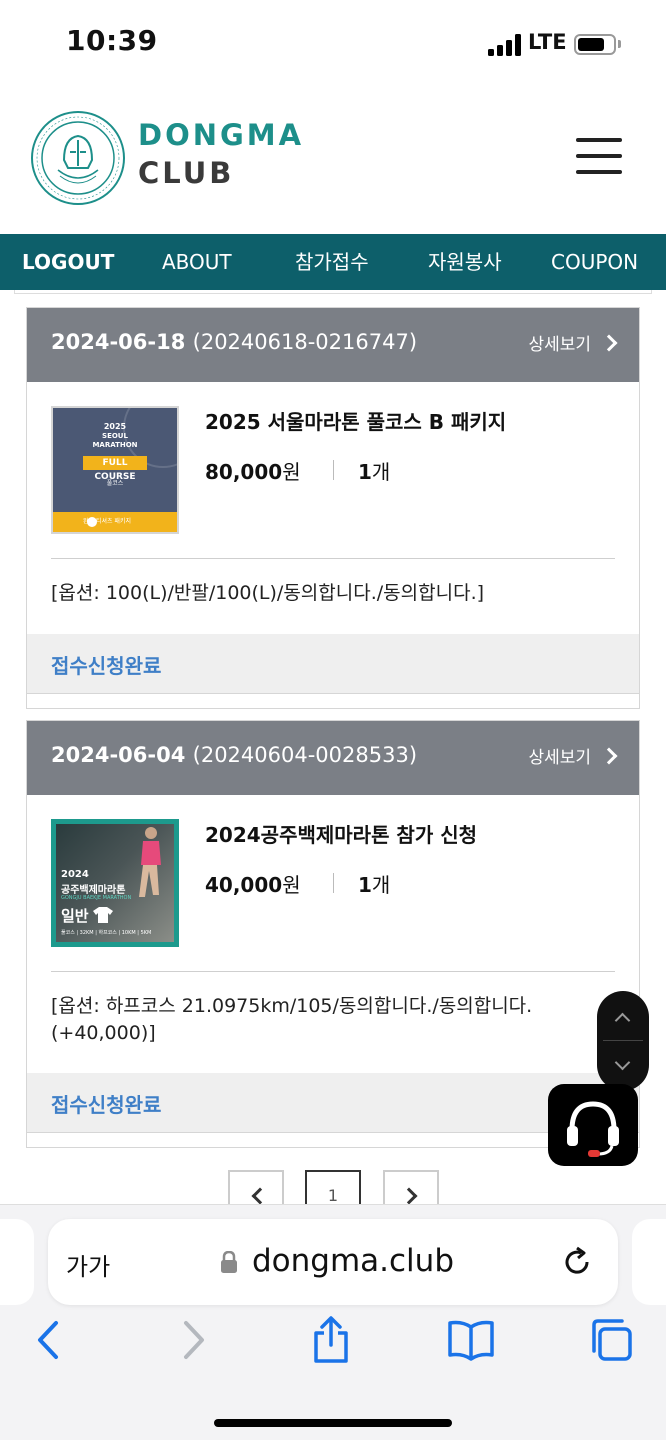 The width and height of the screenshot is (666, 1440). Describe the element at coordinates (92, 522) in the screenshot. I see `thumb-dot-icon` at that location.